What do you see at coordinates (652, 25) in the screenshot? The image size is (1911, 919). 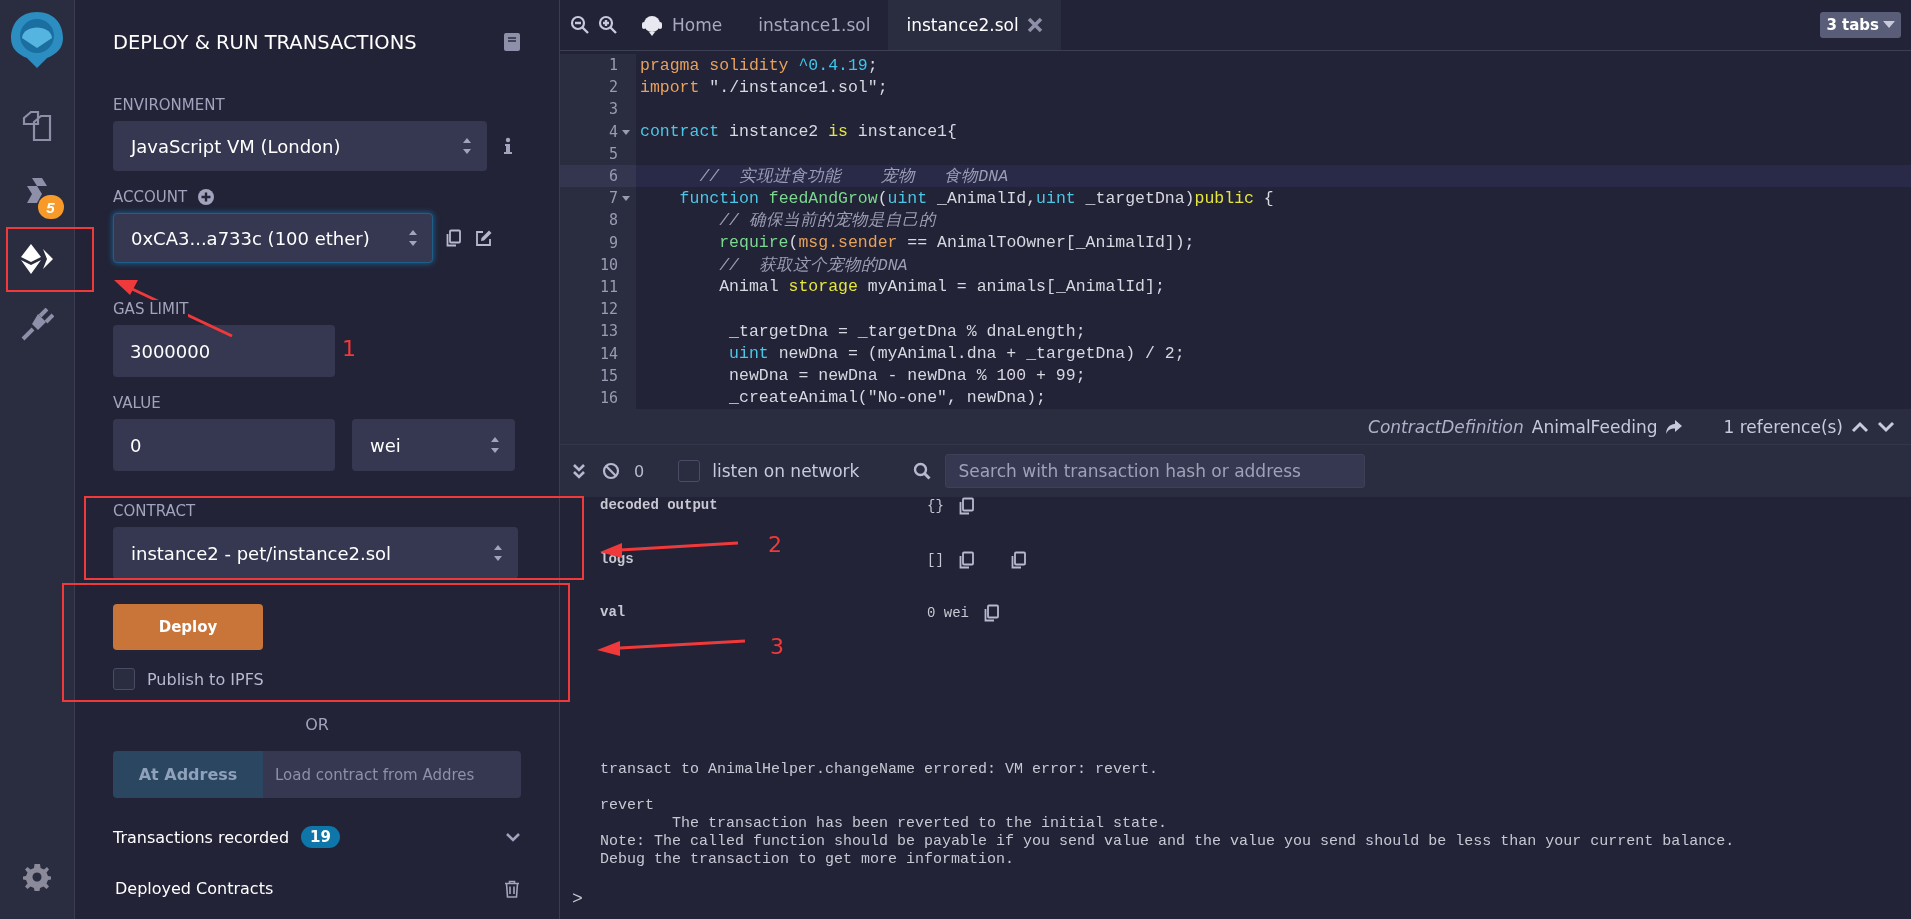 I see `logo-icon` at bounding box center [652, 25].